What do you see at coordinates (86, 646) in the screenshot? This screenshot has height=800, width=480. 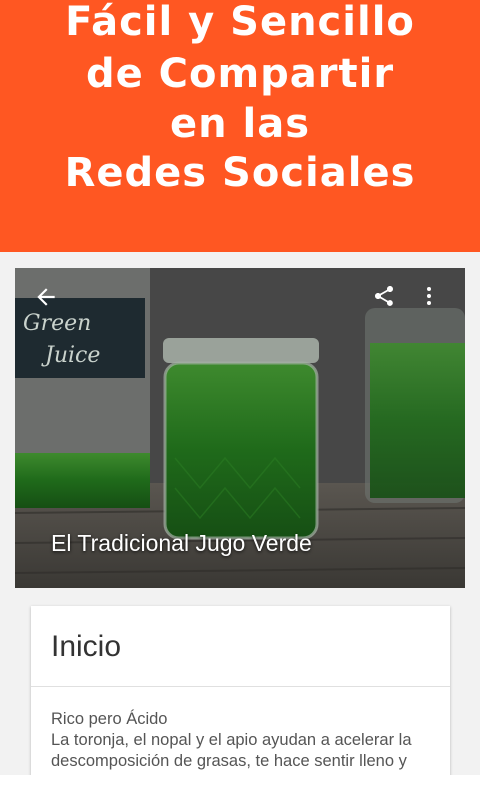 I see `card-title: Inicio` at bounding box center [86, 646].